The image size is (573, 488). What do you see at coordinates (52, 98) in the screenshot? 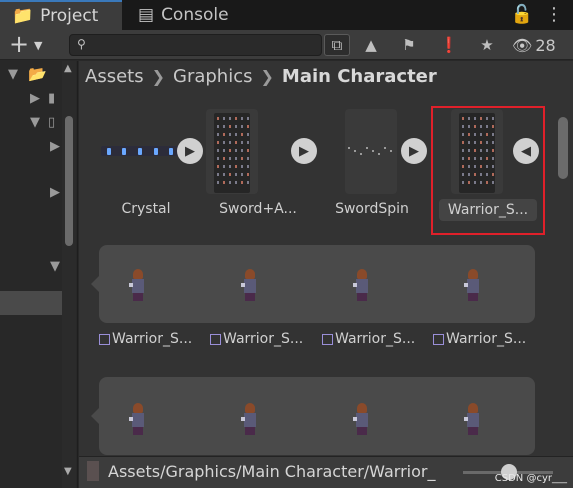
I see `tree-item-icon: ▮` at bounding box center [52, 98].